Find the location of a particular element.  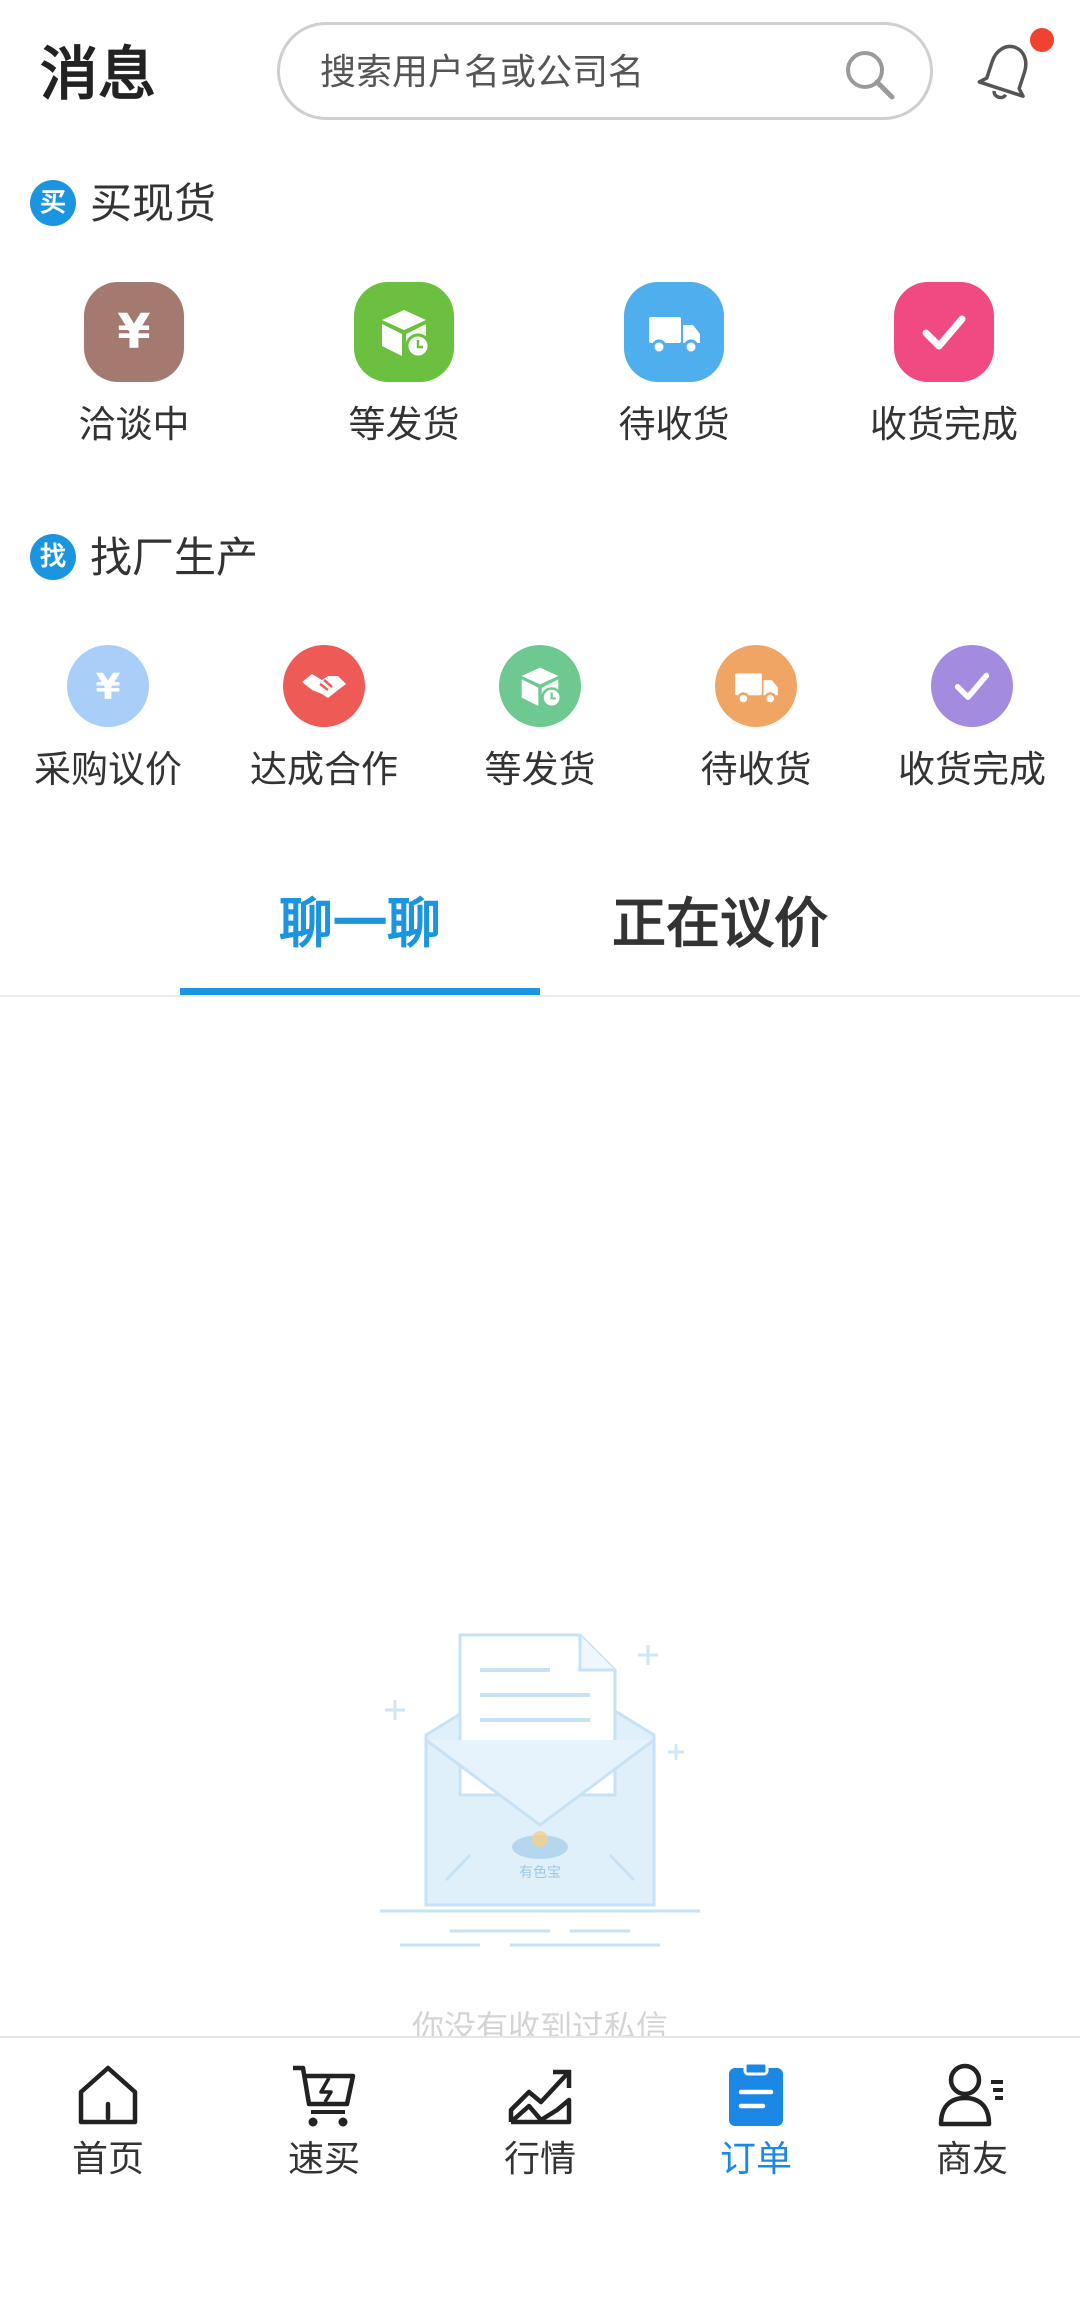

tab-divider is located at coordinates (540, 996).